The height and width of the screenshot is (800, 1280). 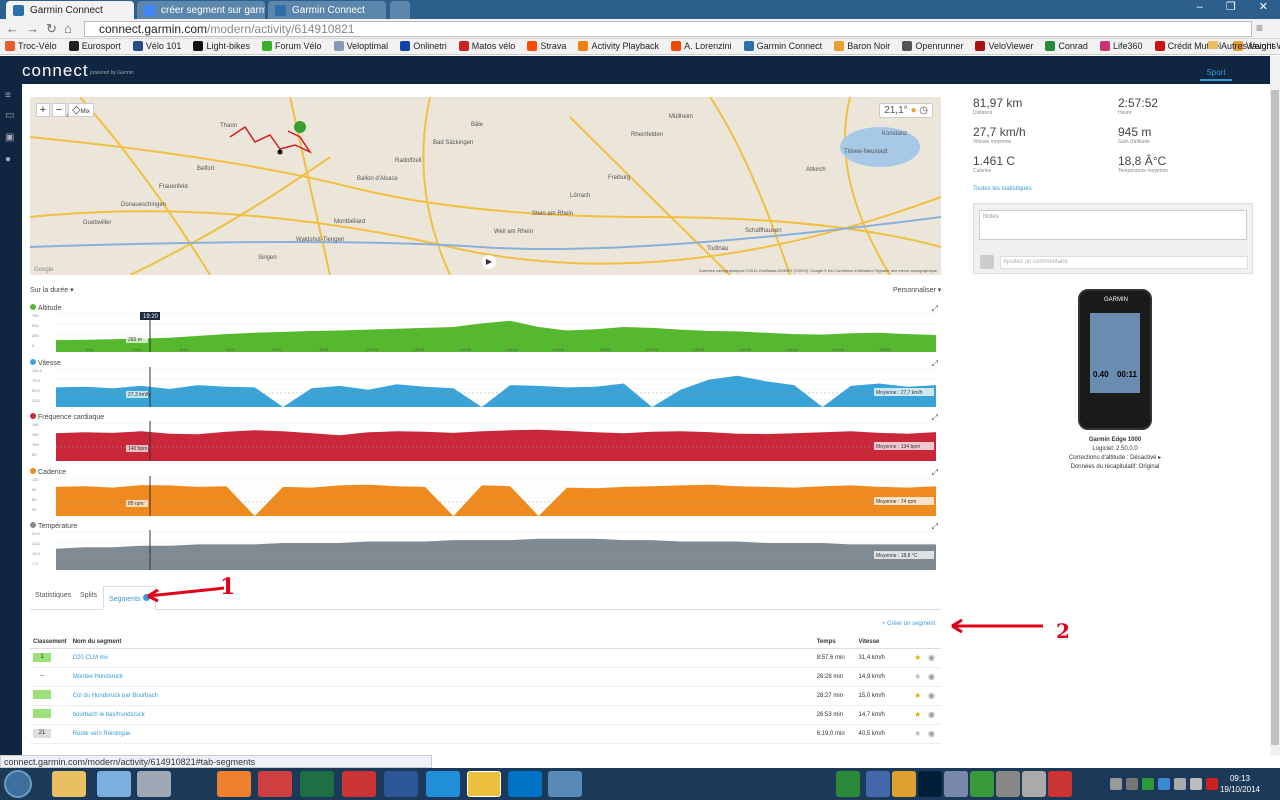 I want to click on bookmark: Life360, so click(x=1121, y=46).